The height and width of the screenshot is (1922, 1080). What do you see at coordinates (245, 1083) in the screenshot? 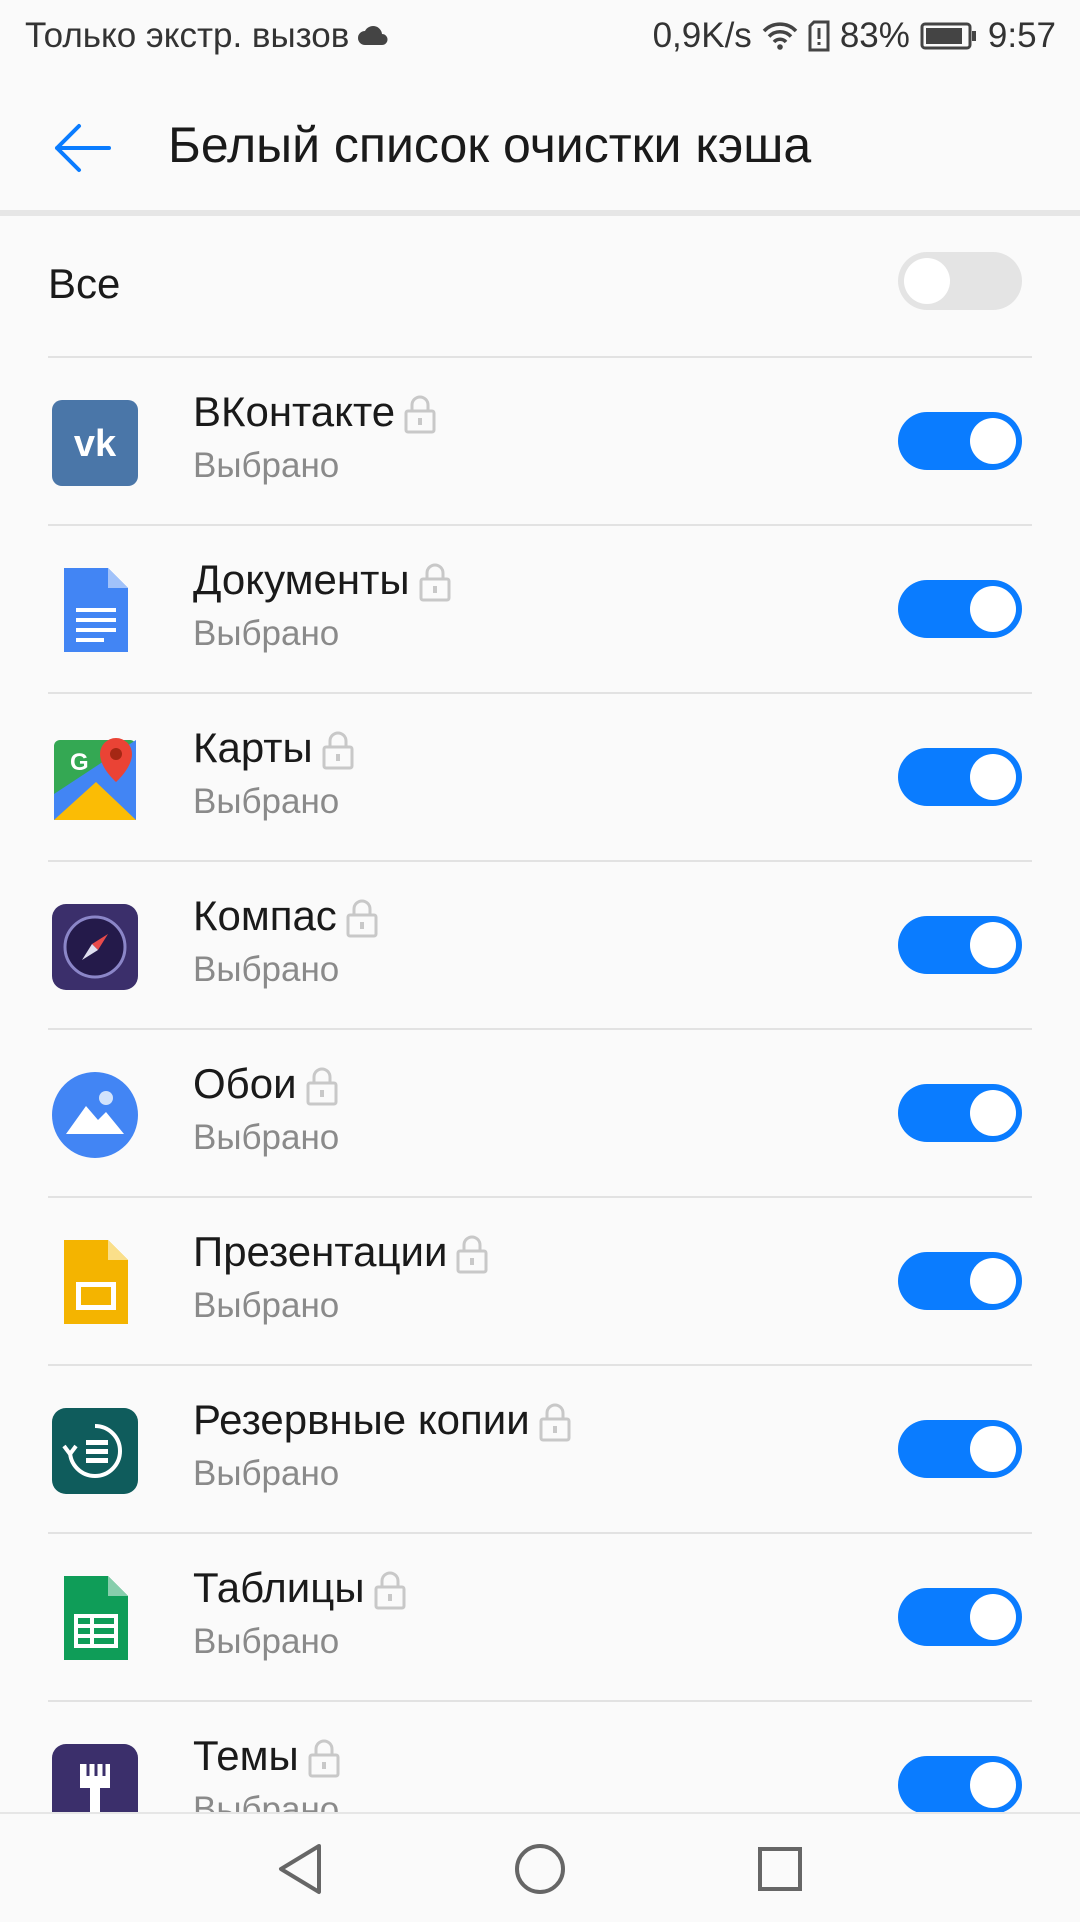
I see `app-name-text: Обои` at bounding box center [245, 1083].